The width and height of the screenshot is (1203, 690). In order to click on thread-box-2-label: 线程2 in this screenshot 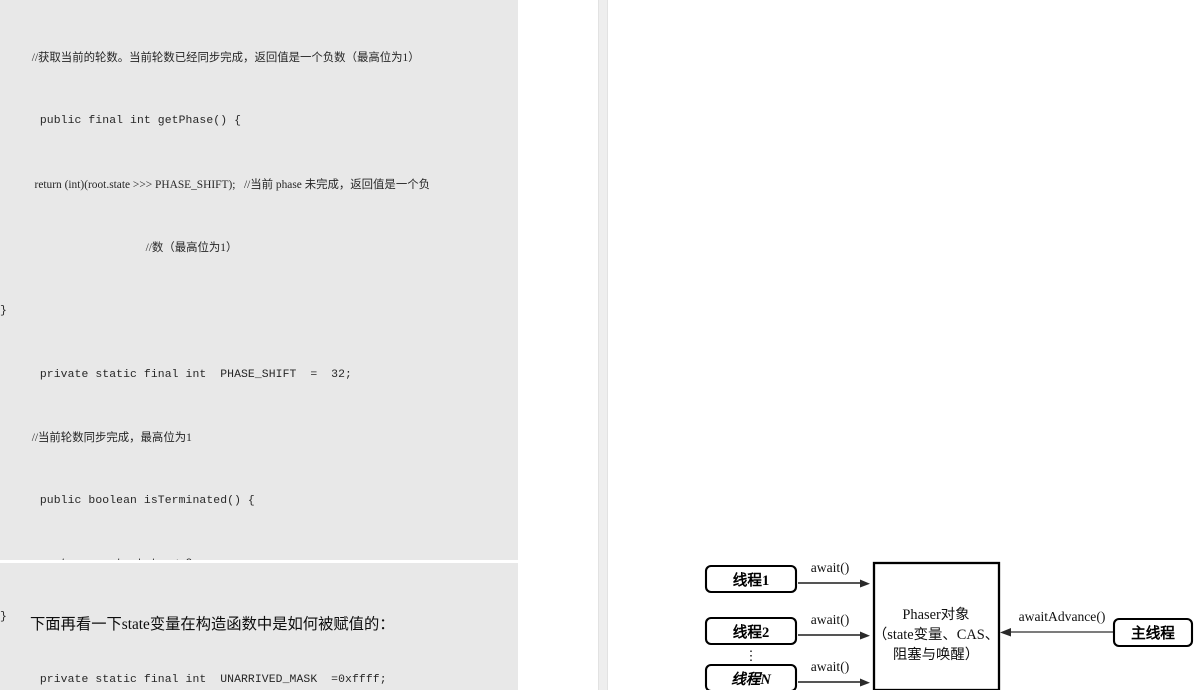, I will do `click(751, 632)`.